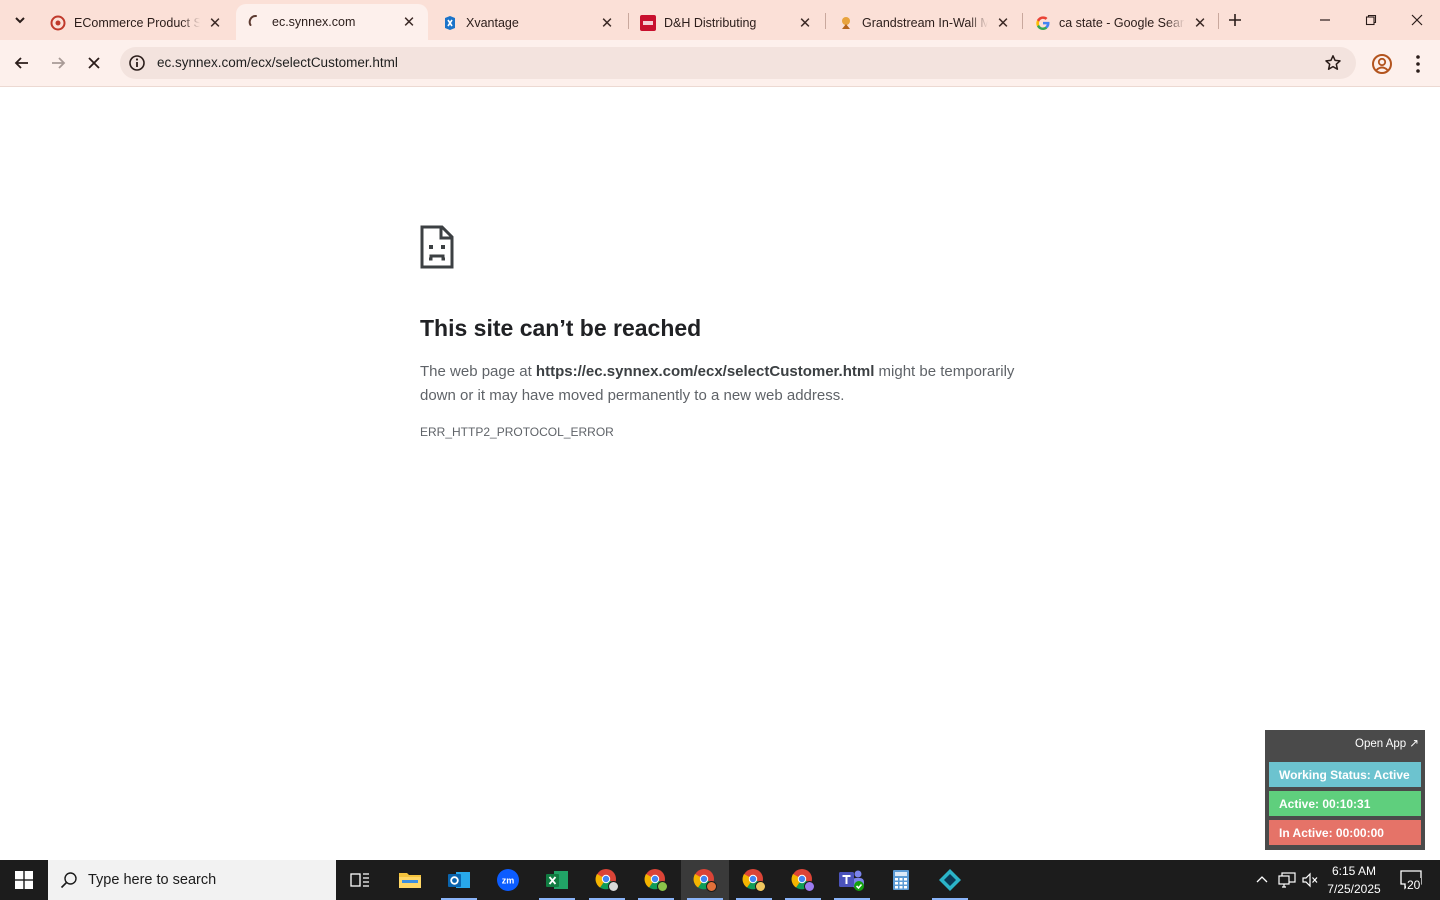  I want to click on profile-avatar-icon, so click(1382, 64).